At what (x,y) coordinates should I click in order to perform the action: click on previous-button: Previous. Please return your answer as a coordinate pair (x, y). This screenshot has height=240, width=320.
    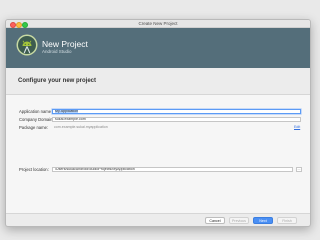
    Looking at the image, I should click on (239, 220).